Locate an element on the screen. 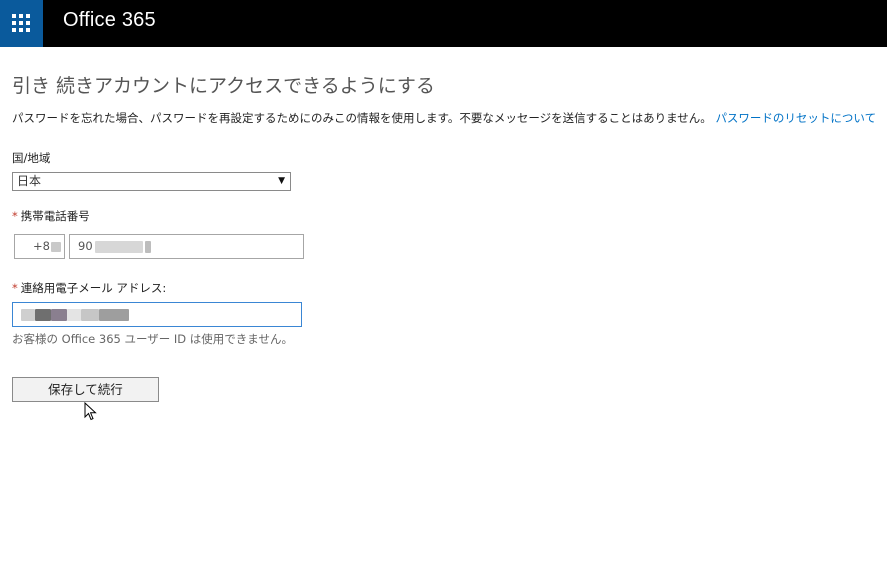  contact-email-label-text: 連絡用電子メール アドレス: is located at coordinates (93, 288).